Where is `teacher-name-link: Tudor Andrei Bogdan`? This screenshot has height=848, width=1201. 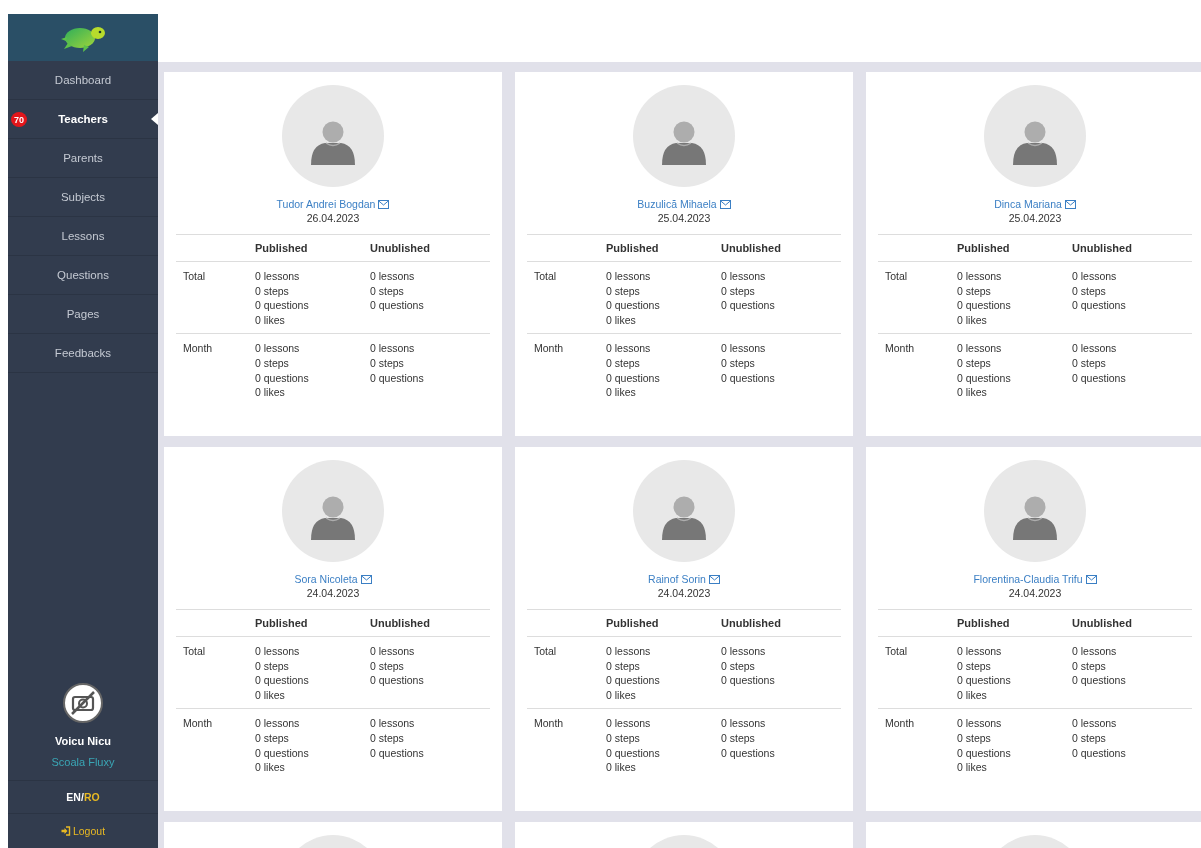
teacher-name-link: Tudor Andrei Bogdan is located at coordinates (326, 204).